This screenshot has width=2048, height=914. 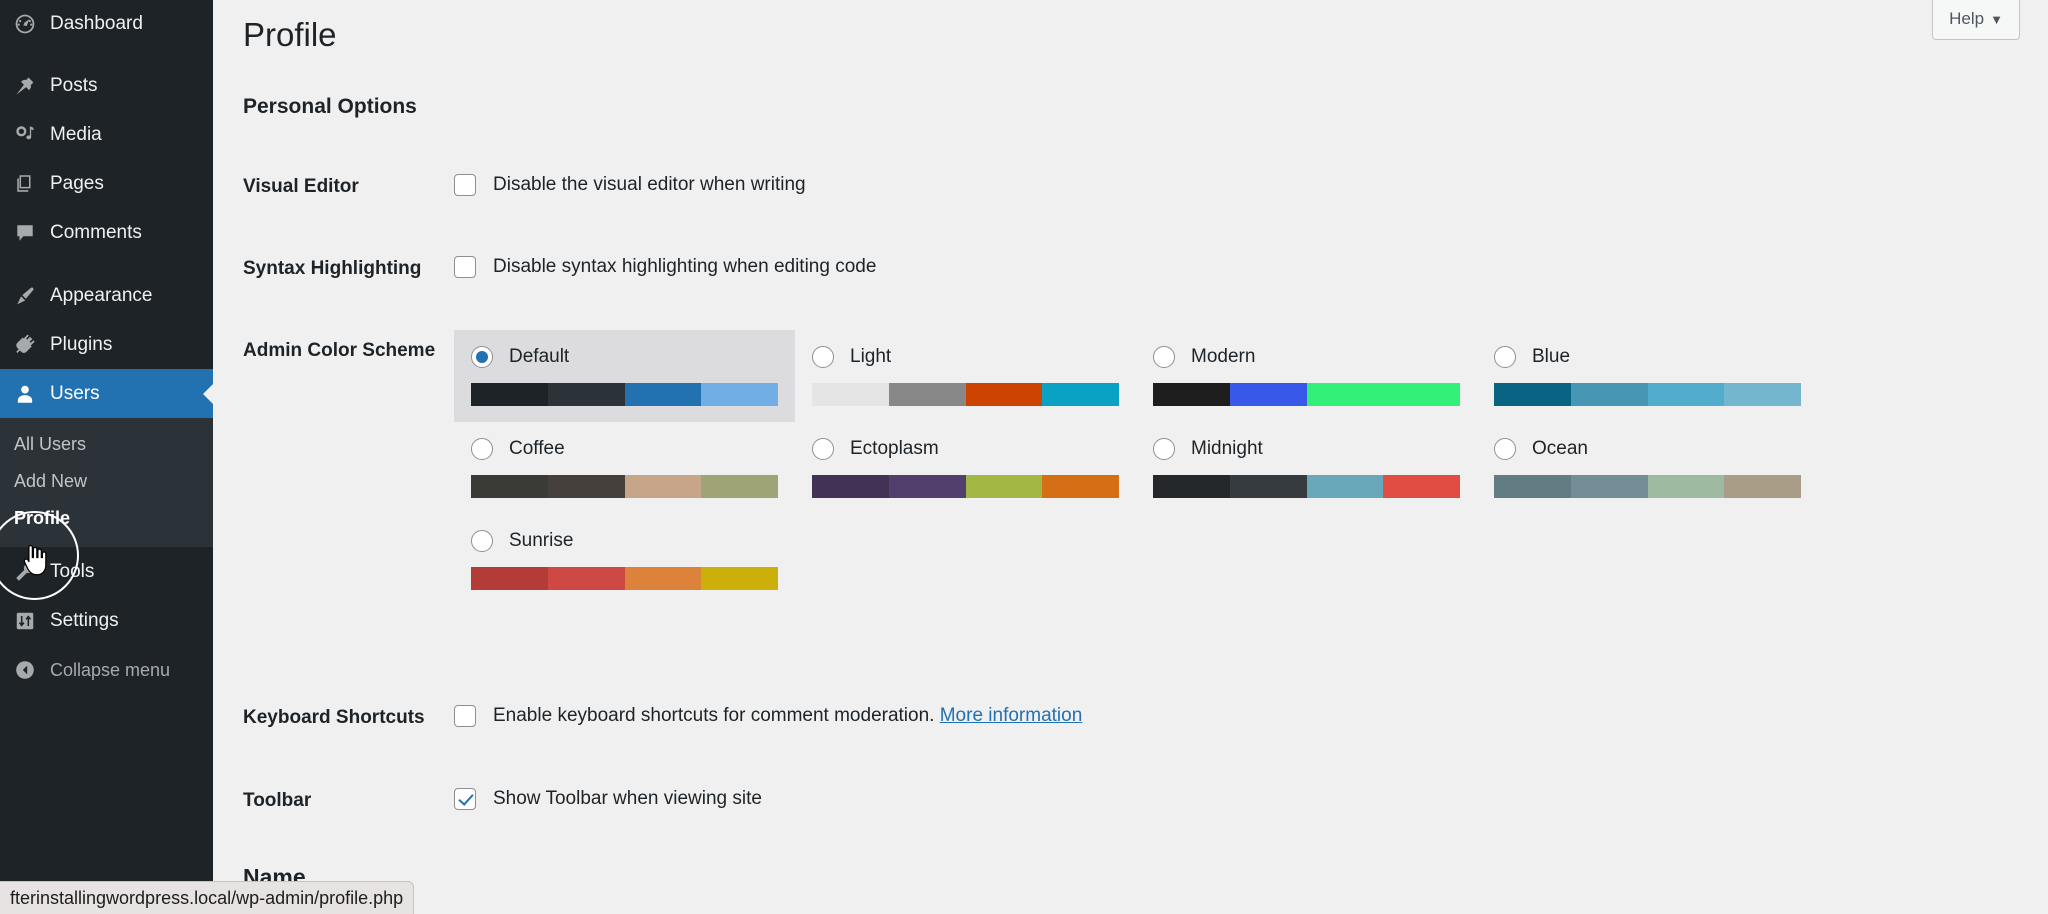 I want to click on help-button: Help ▼, so click(x=1976, y=20).